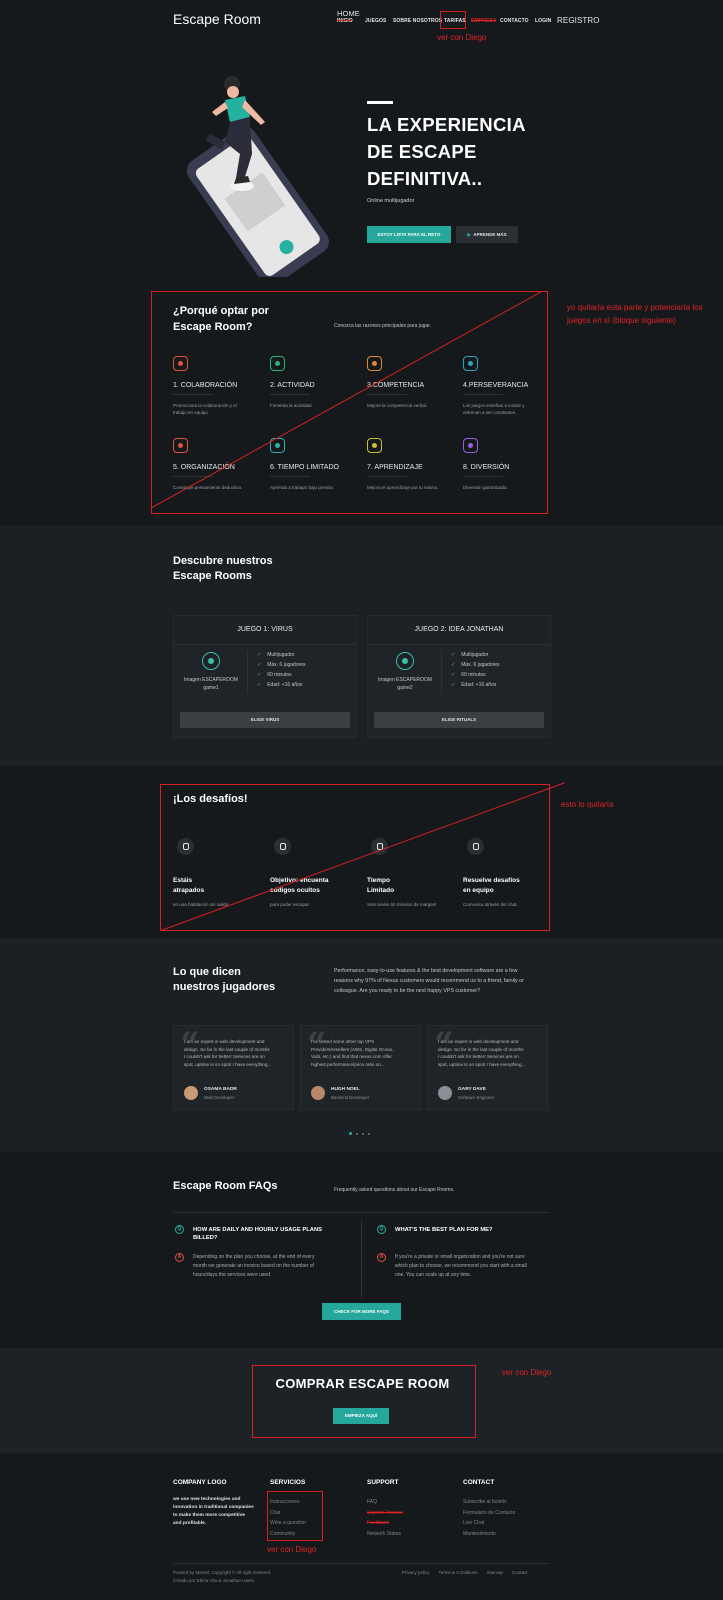 The width and height of the screenshot is (723, 1600). I want to click on footer-contact-link: Formulario de Contacto, so click(489, 1513).